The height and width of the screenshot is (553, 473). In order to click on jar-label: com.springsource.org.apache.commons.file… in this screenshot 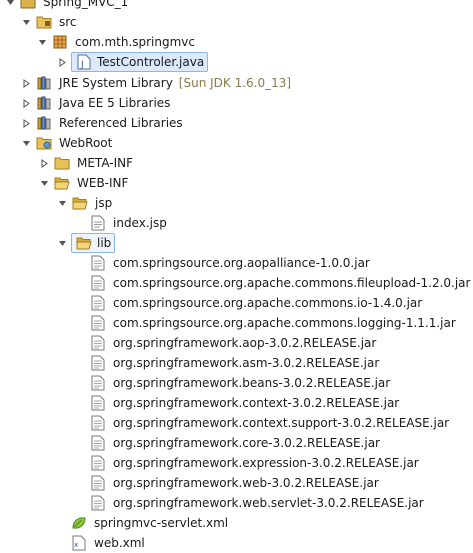, I will do `click(292, 283)`.